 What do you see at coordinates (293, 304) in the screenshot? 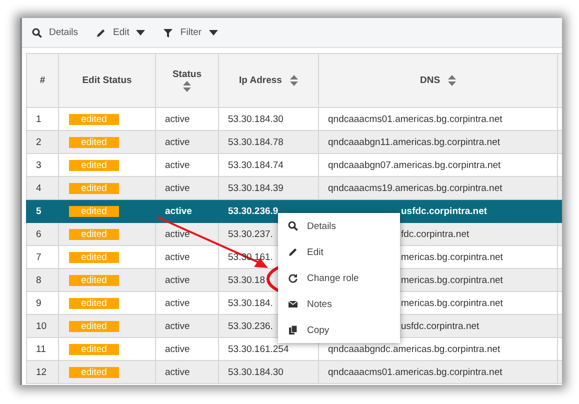
I see `envelope-icon` at bounding box center [293, 304].